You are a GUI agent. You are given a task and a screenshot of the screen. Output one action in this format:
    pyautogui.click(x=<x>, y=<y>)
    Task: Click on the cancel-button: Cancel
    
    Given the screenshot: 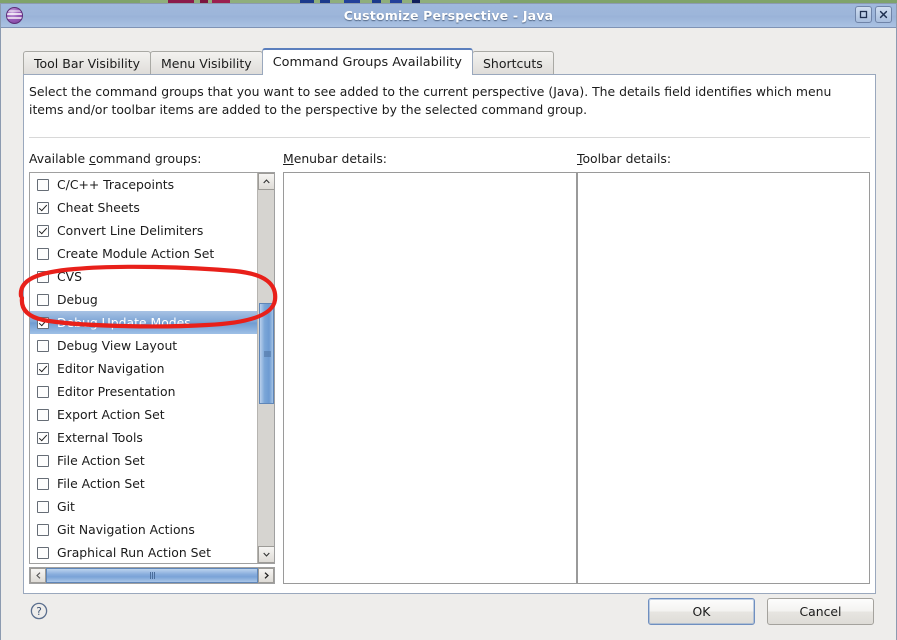 What is the action you would take?
    pyautogui.click(x=820, y=611)
    